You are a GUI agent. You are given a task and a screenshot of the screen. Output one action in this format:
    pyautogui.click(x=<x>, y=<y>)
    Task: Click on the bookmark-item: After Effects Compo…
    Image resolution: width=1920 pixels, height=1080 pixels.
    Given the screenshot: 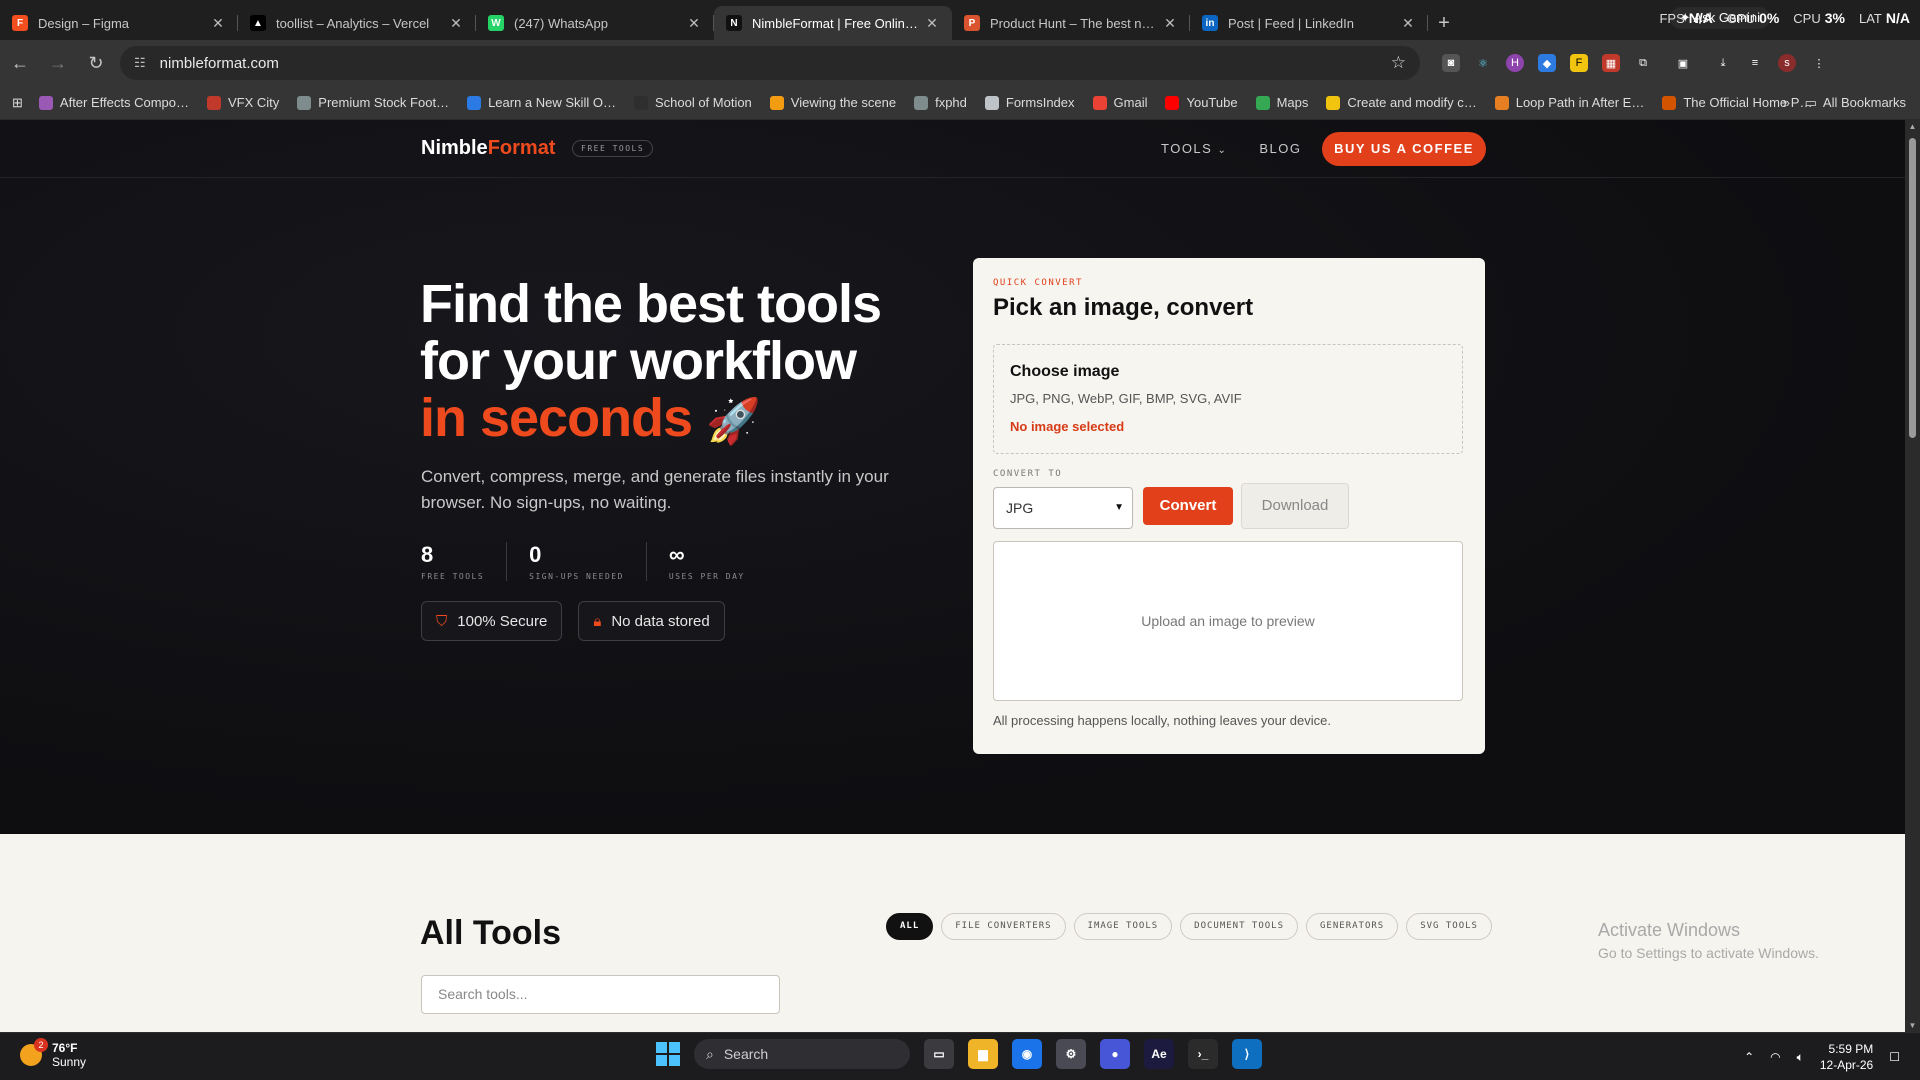 What is the action you would take?
    pyautogui.click(x=113, y=102)
    